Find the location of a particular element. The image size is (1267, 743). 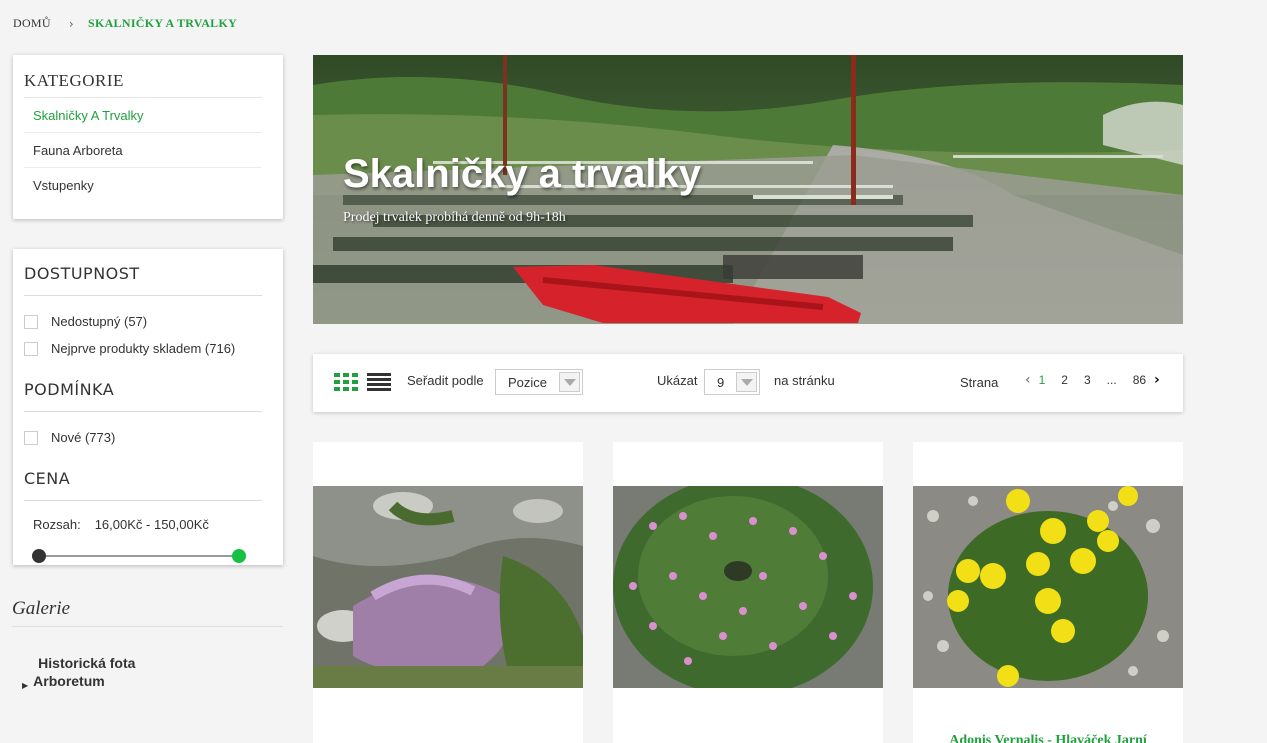

filter-unavailable: Nedostupný (57) is located at coordinates (143, 321).